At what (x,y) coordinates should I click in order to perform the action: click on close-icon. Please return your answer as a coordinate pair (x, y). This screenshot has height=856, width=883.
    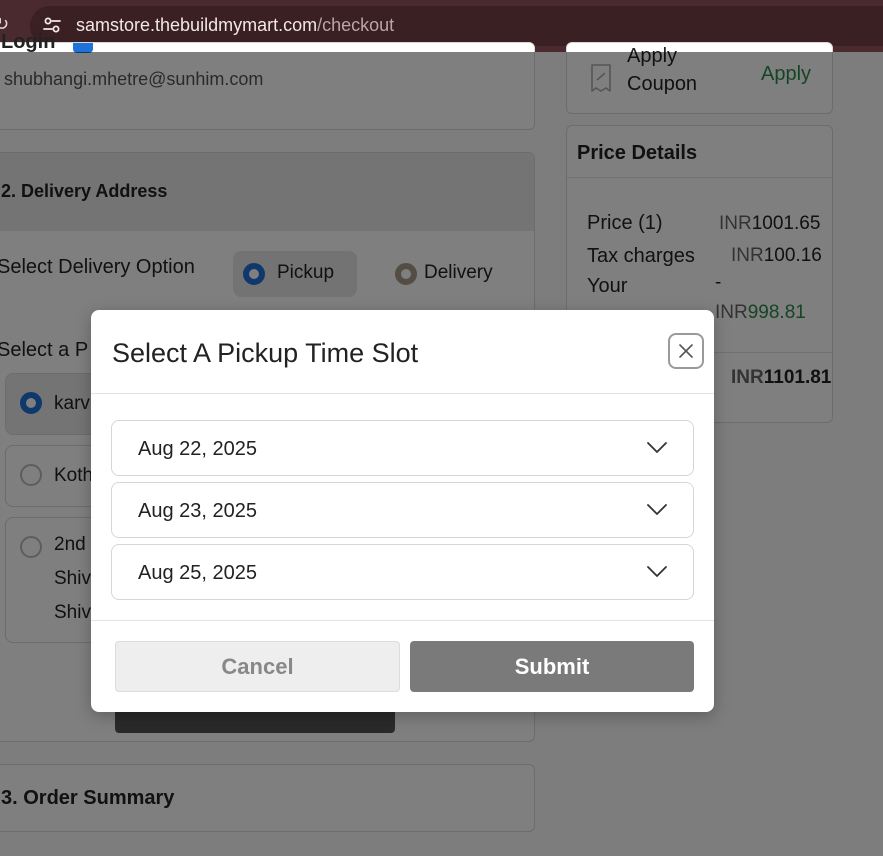
    Looking at the image, I should click on (686, 351).